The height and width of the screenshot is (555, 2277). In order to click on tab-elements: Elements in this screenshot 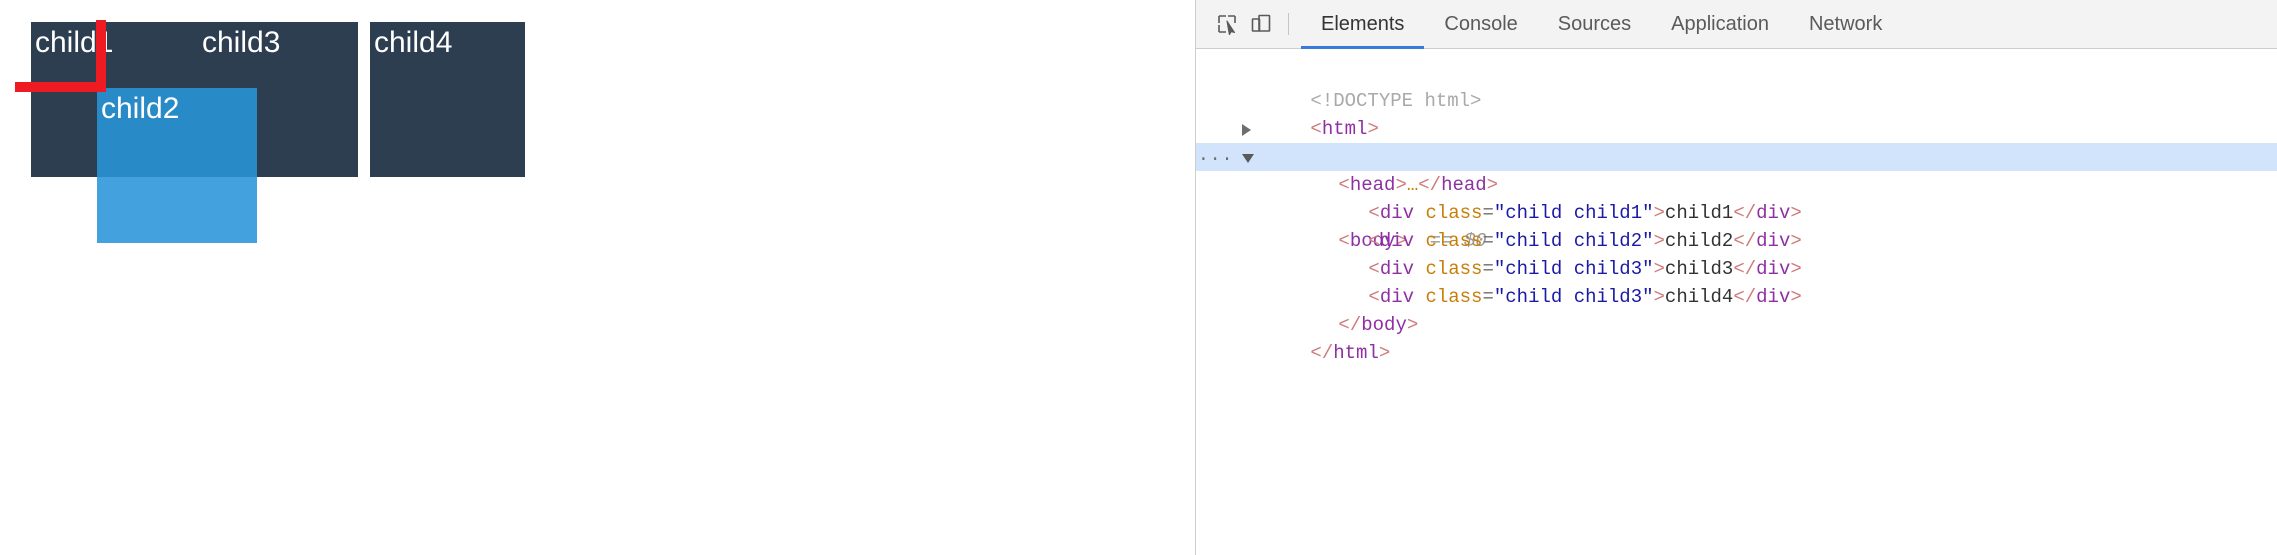, I will do `click(1363, 24)`.